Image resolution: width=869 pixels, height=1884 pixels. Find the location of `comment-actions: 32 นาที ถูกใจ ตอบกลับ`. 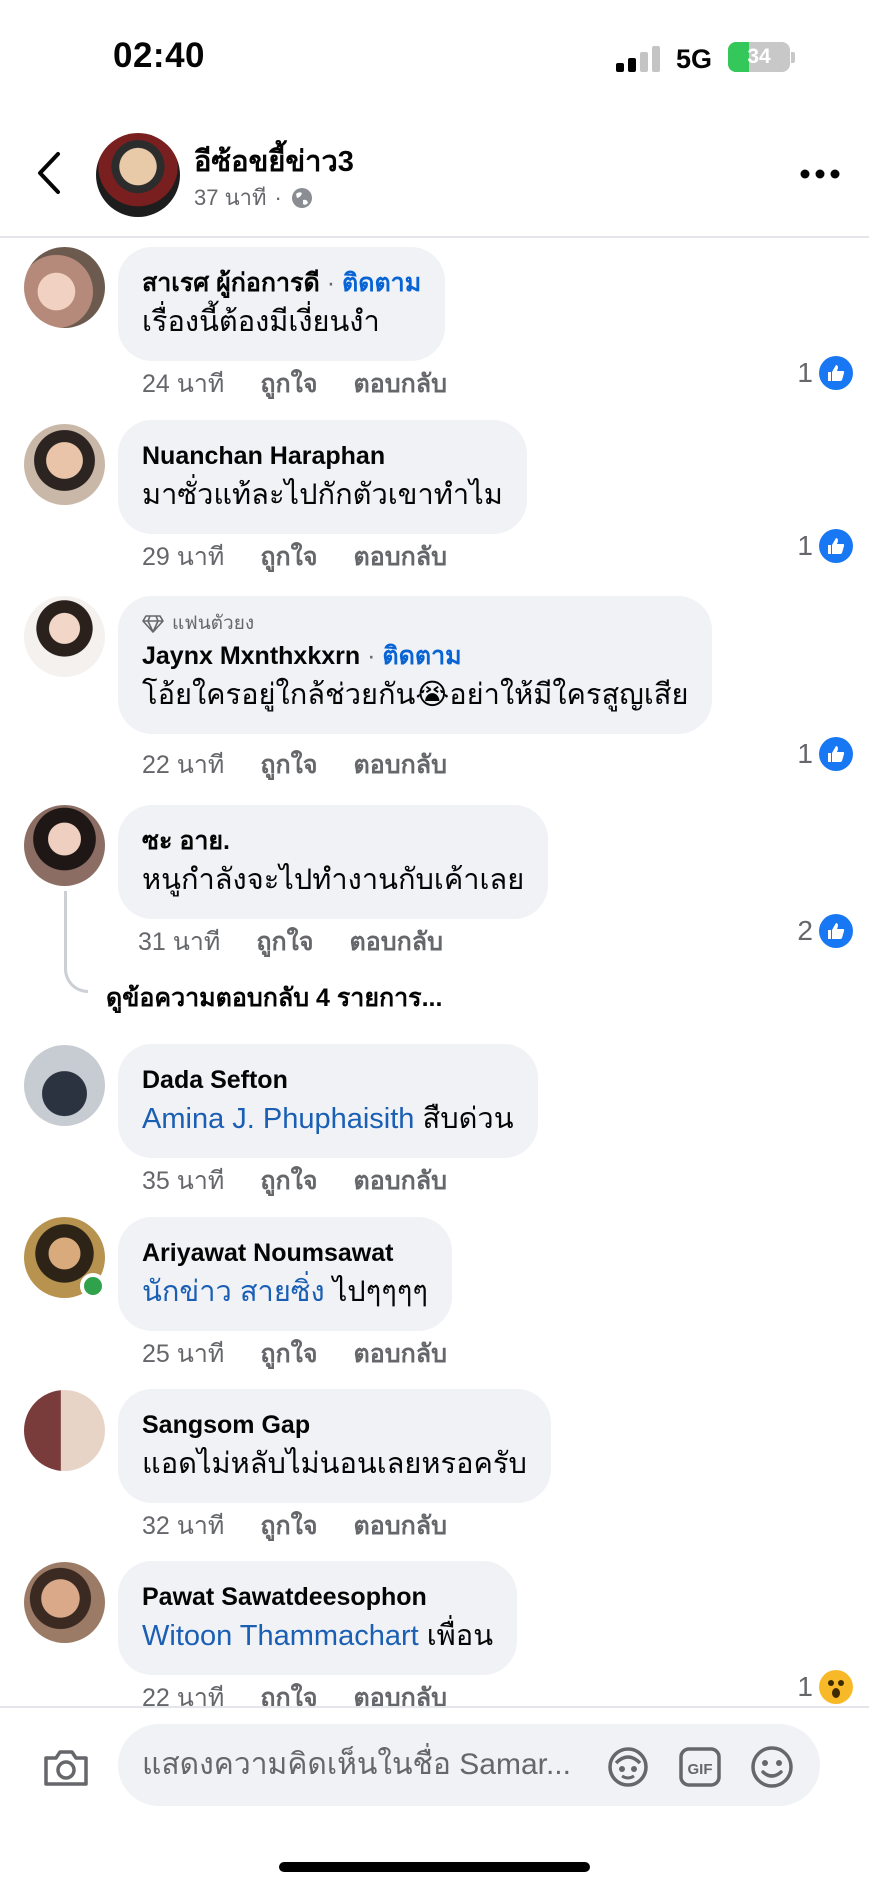

comment-actions: 32 นาที ถูกใจ ตอบกลับ is located at coordinates (294, 1526).